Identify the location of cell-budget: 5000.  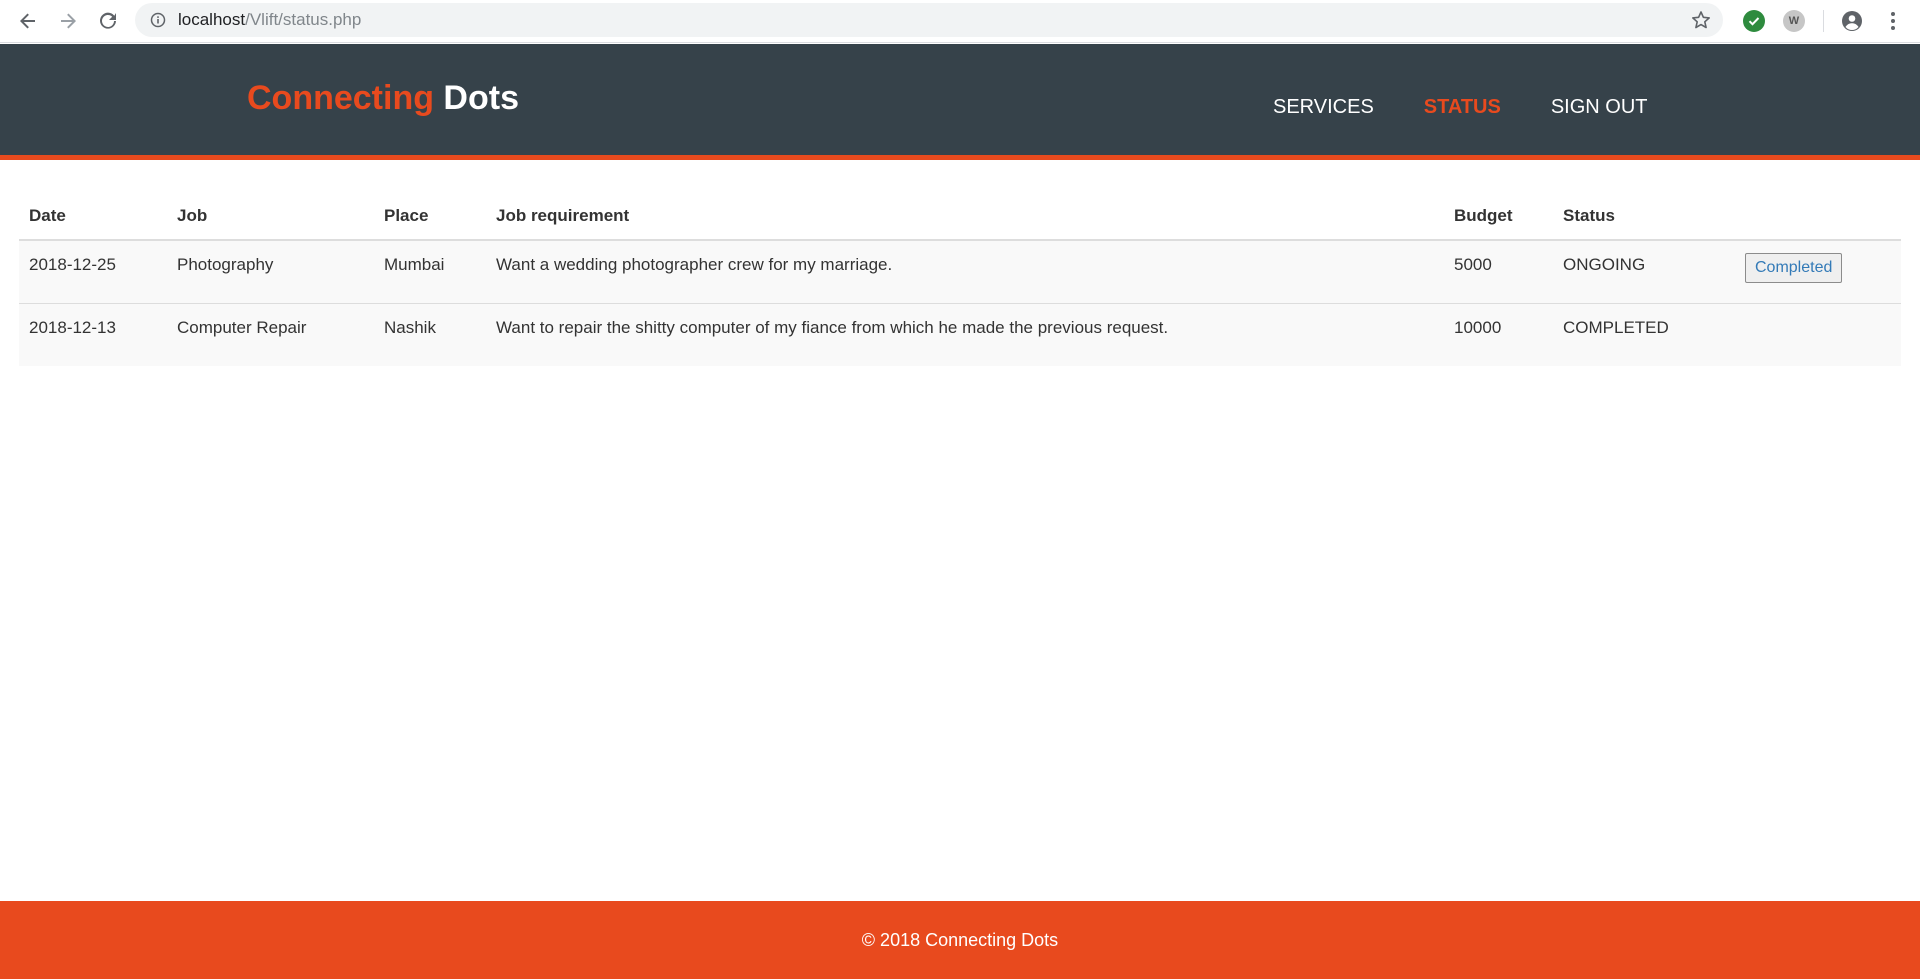
(1498, 271).